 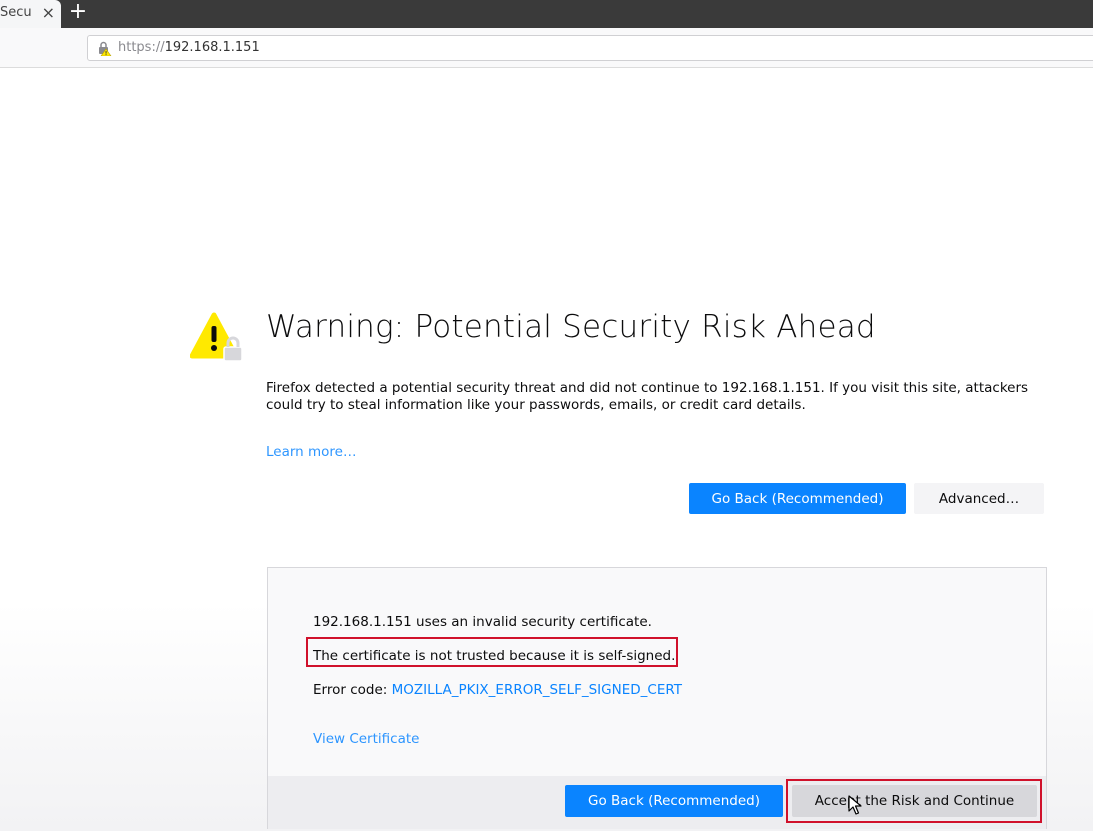 I want to click on annotation-highlight-box-accept, so click(x=914, y=801).